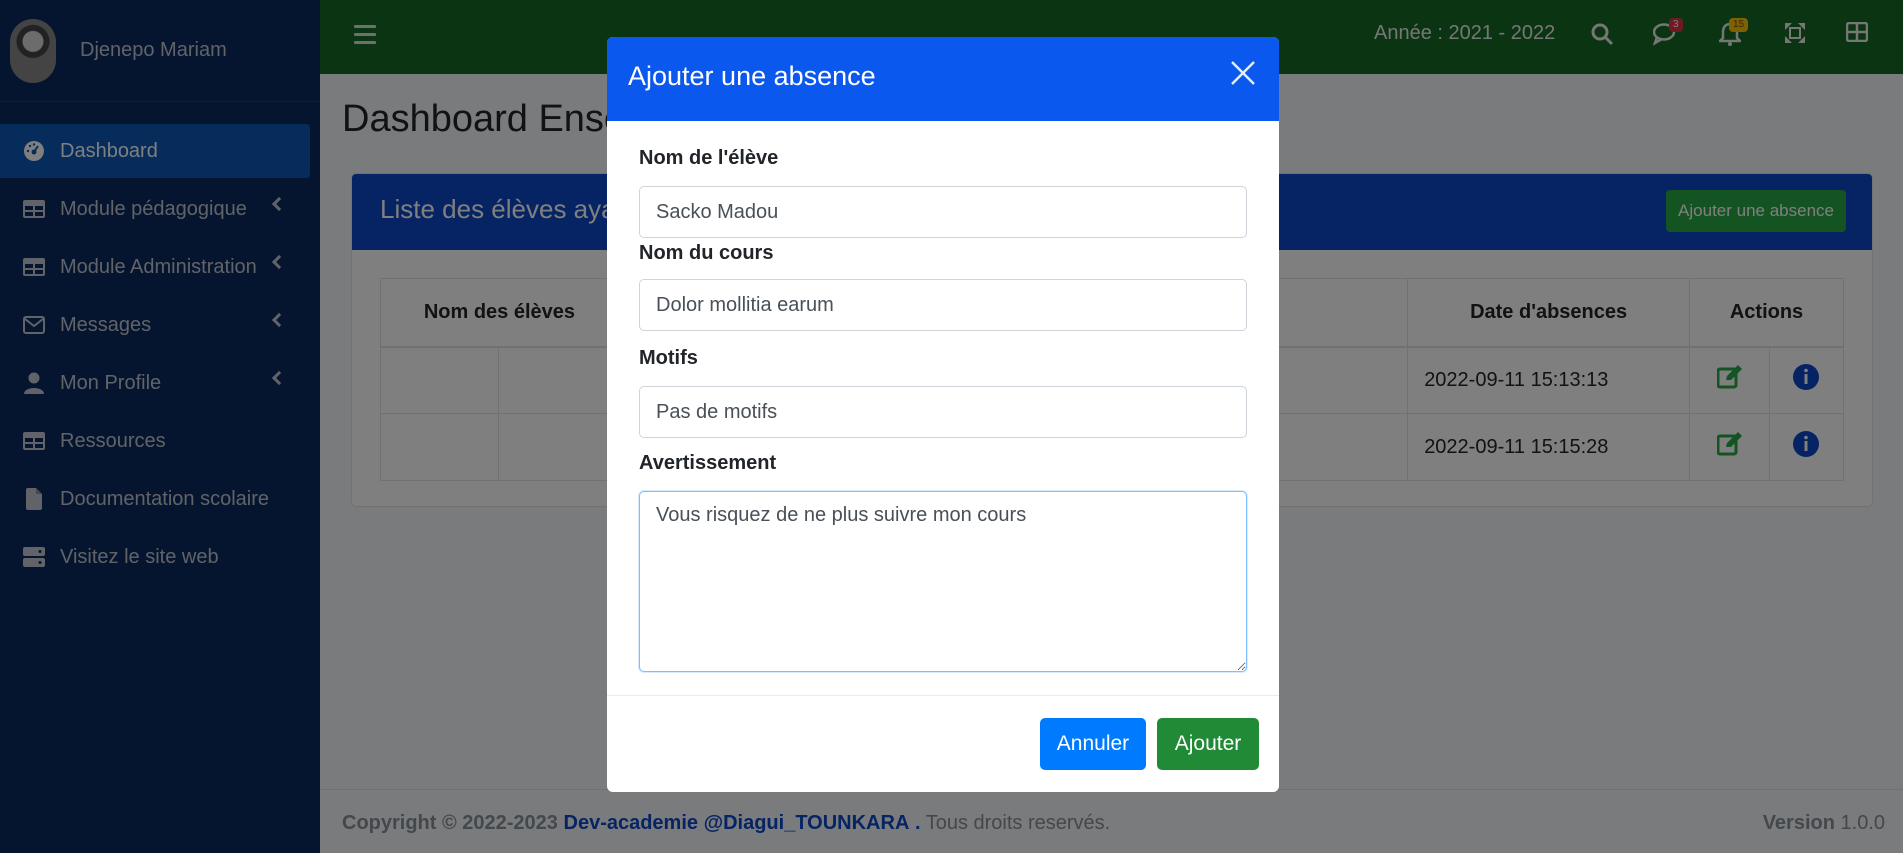  I want to click on modal-title: Ajouter une absence, so click(752, 76).